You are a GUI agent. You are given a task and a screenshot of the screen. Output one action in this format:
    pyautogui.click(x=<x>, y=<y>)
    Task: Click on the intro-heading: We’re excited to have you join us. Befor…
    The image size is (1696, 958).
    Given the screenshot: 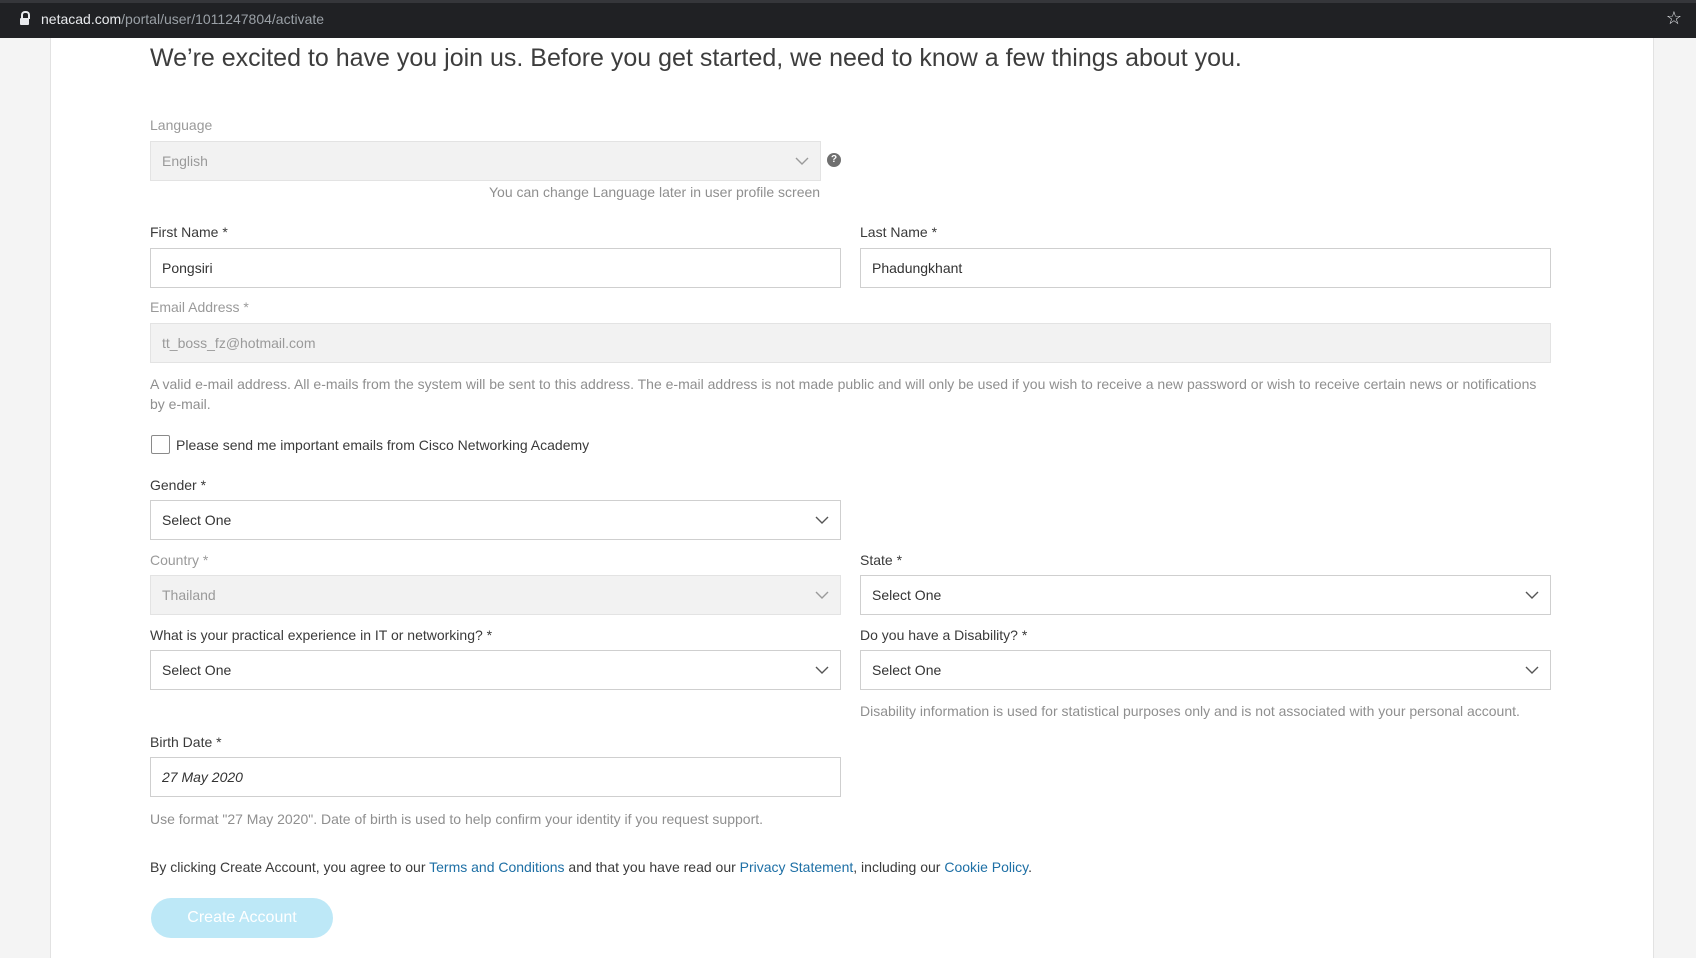 What is the action you would take?
    pyautogui.click(x=696, y=58)
    